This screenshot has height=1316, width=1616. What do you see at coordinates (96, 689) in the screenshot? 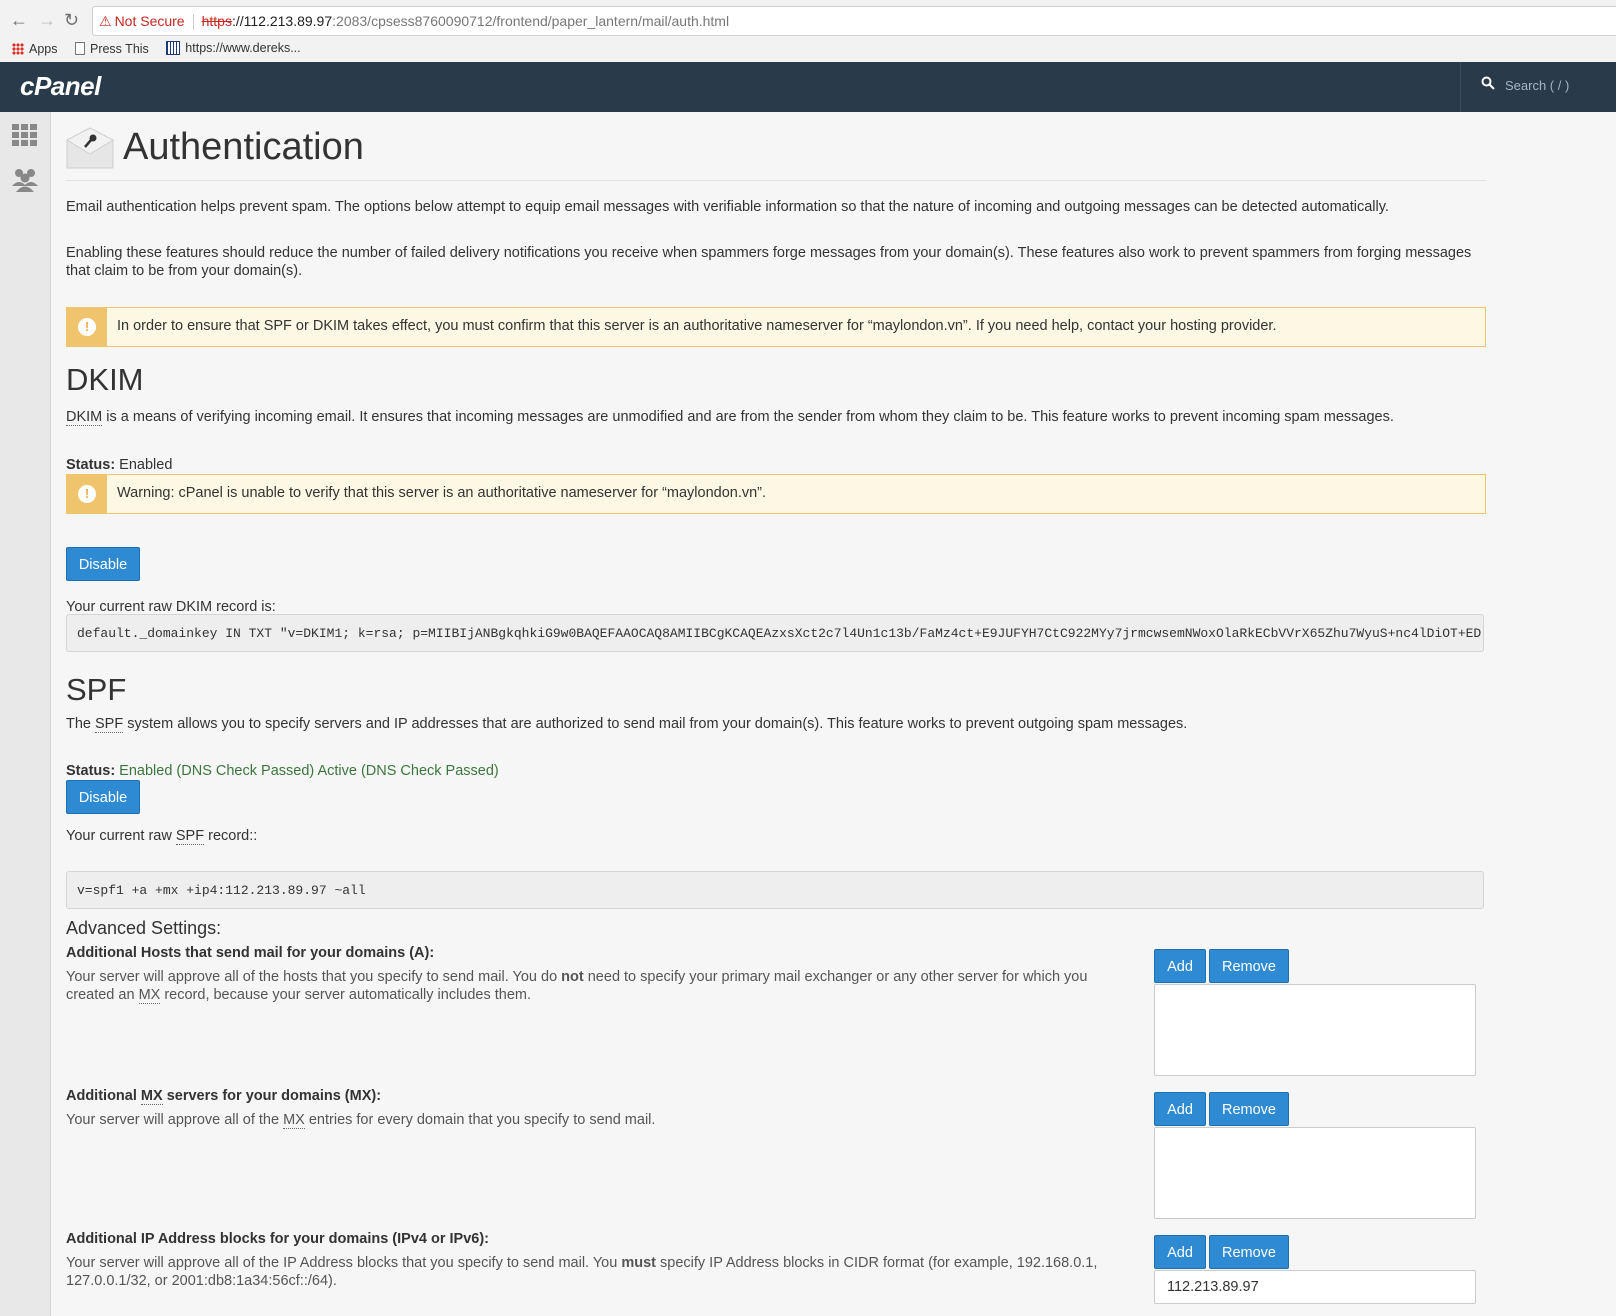
I see `spf-heading: SPF` at bounding box center [96, 689].